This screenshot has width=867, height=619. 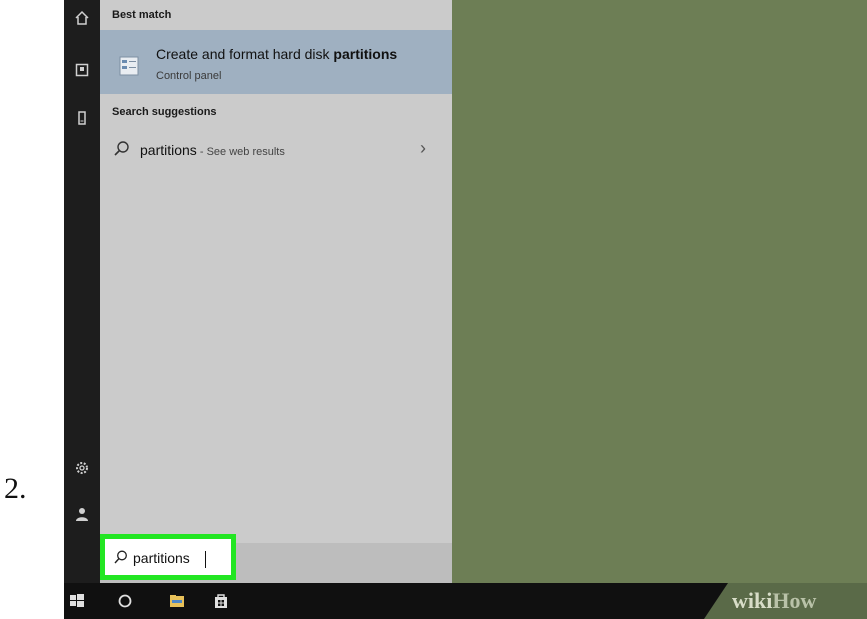 I want to click on start-menu-rail, so click(x=82, y=291).